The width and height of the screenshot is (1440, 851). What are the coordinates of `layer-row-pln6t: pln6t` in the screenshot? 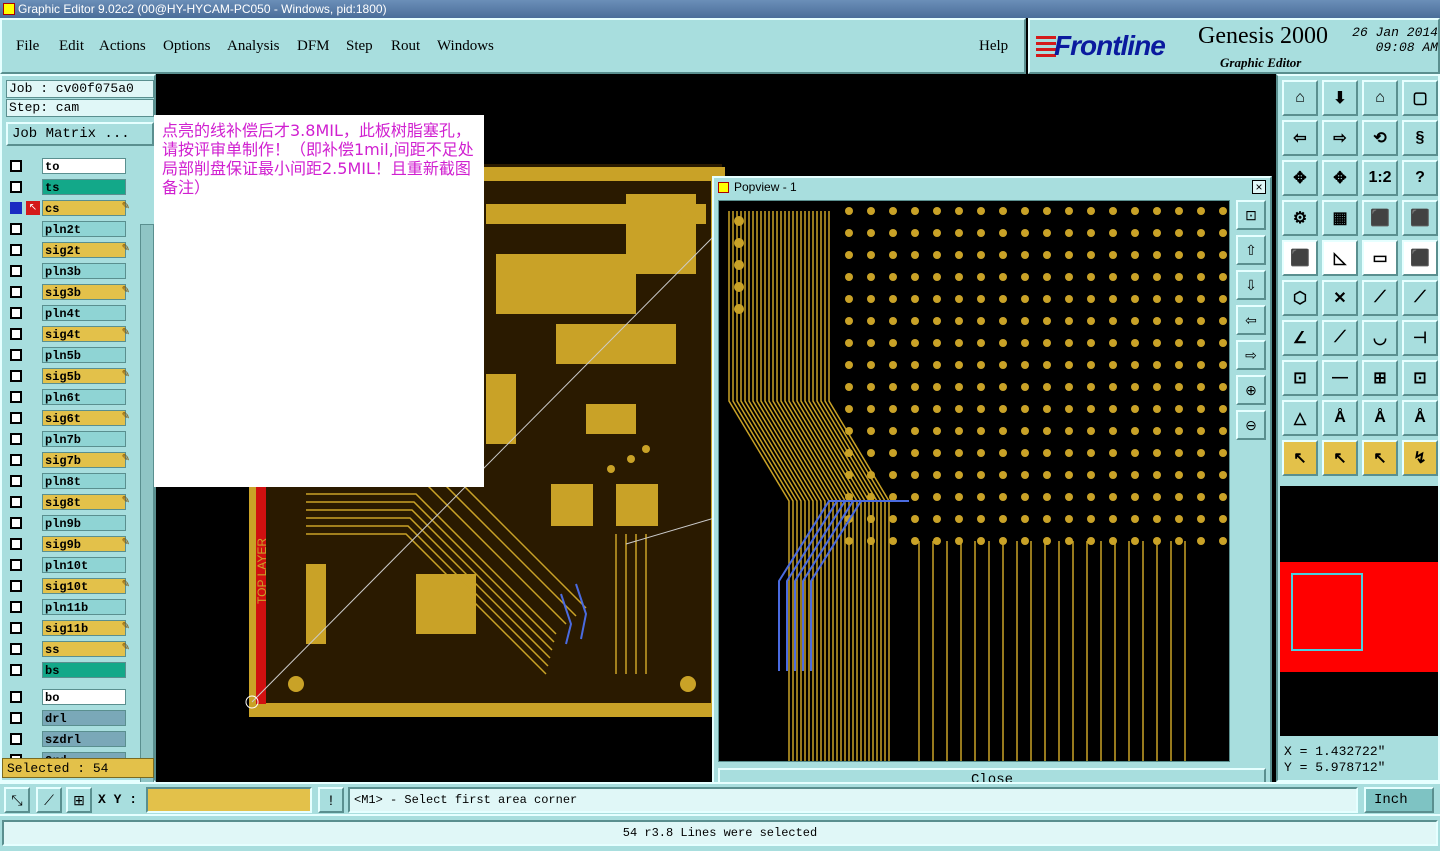 It's located at (73, 397).